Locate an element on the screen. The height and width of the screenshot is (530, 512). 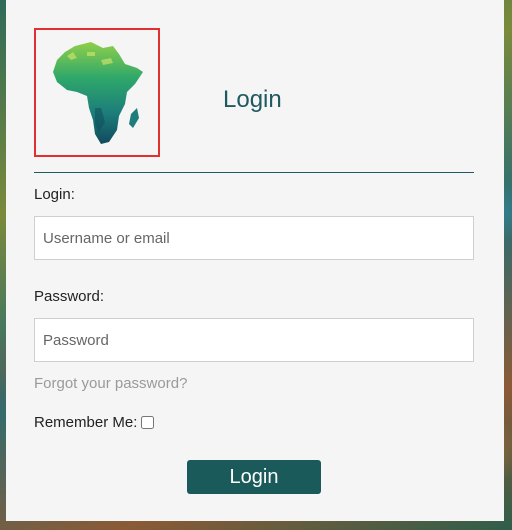
title-divider is located at coordinates (254, 172).